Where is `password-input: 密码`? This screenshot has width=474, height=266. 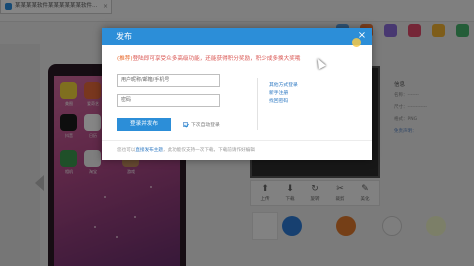 password-input: 密码 is located at coordinates (168, 100).